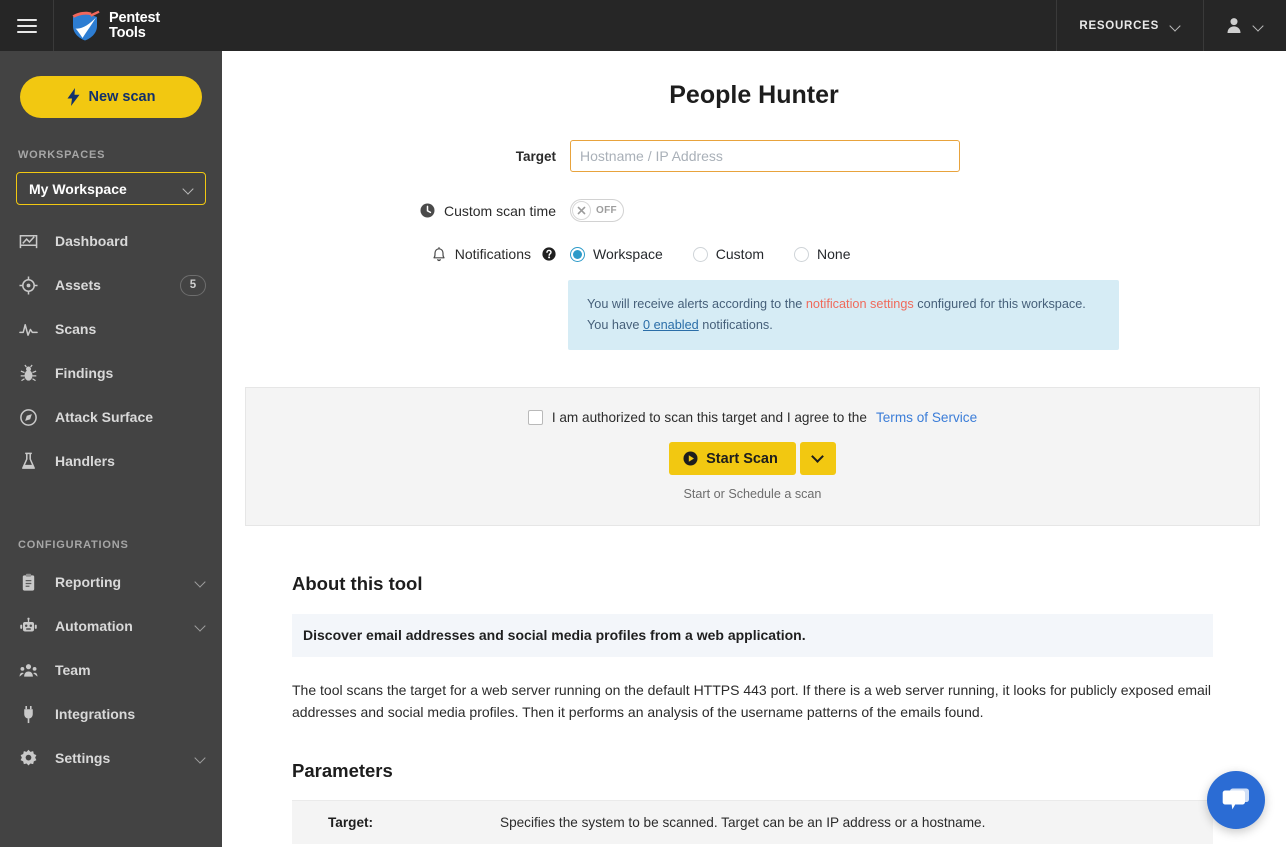  I want to click on start-scan-dropdown-button, so click(817, 458).